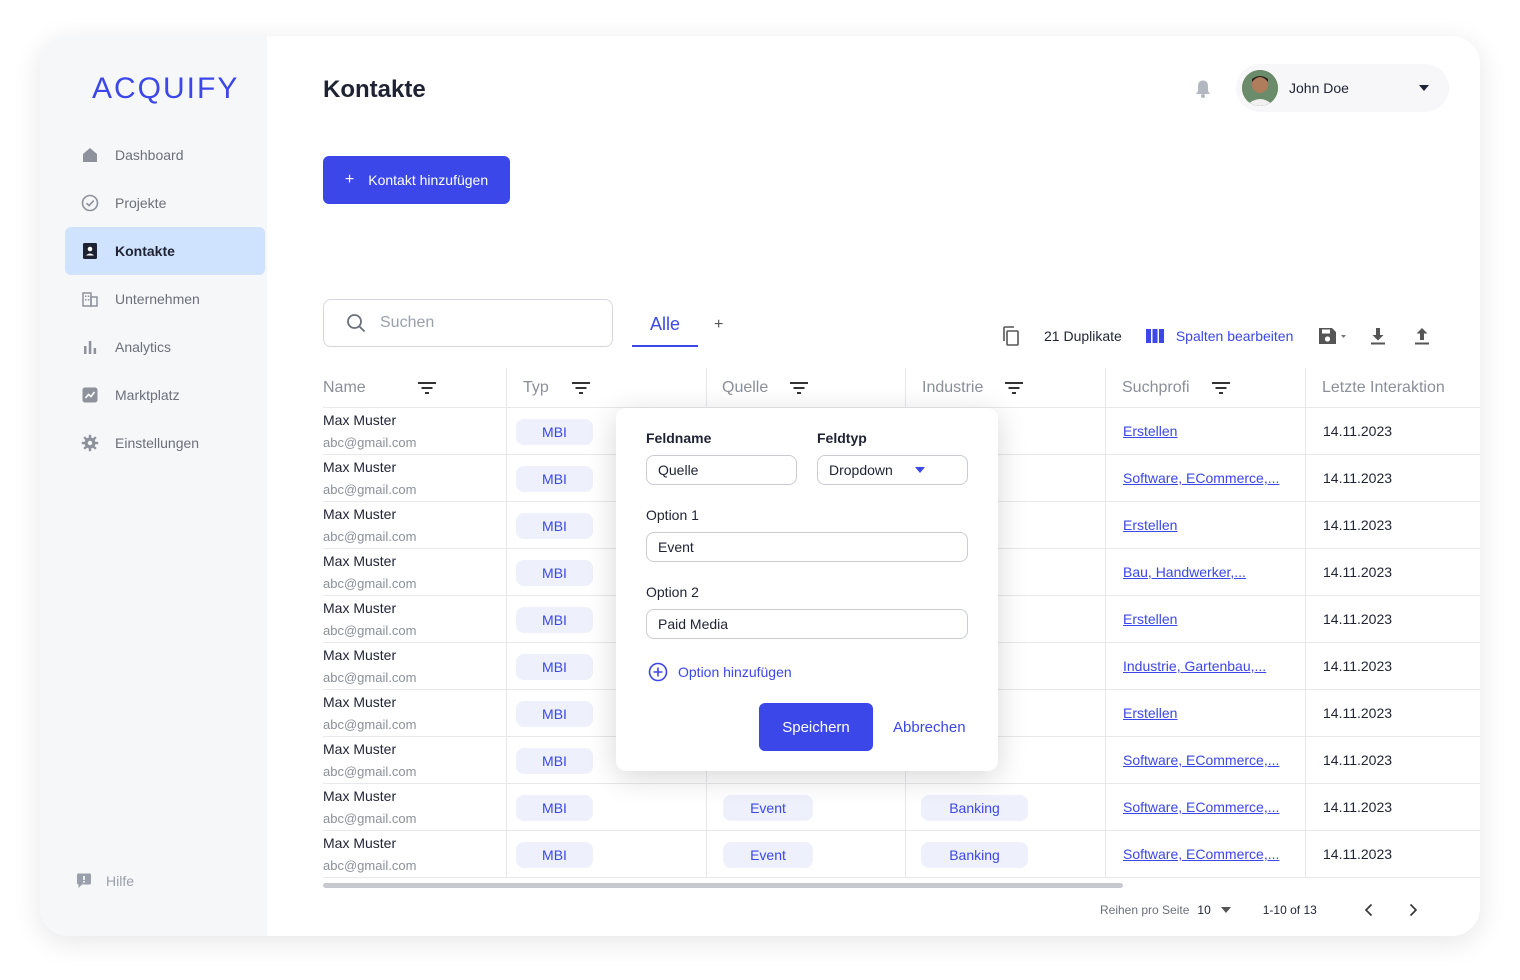 The height and width of the screenshot is (980, 1520). Describe the element at coordinates (90, 299) in the screenshot. I see `building-icon` at that location.